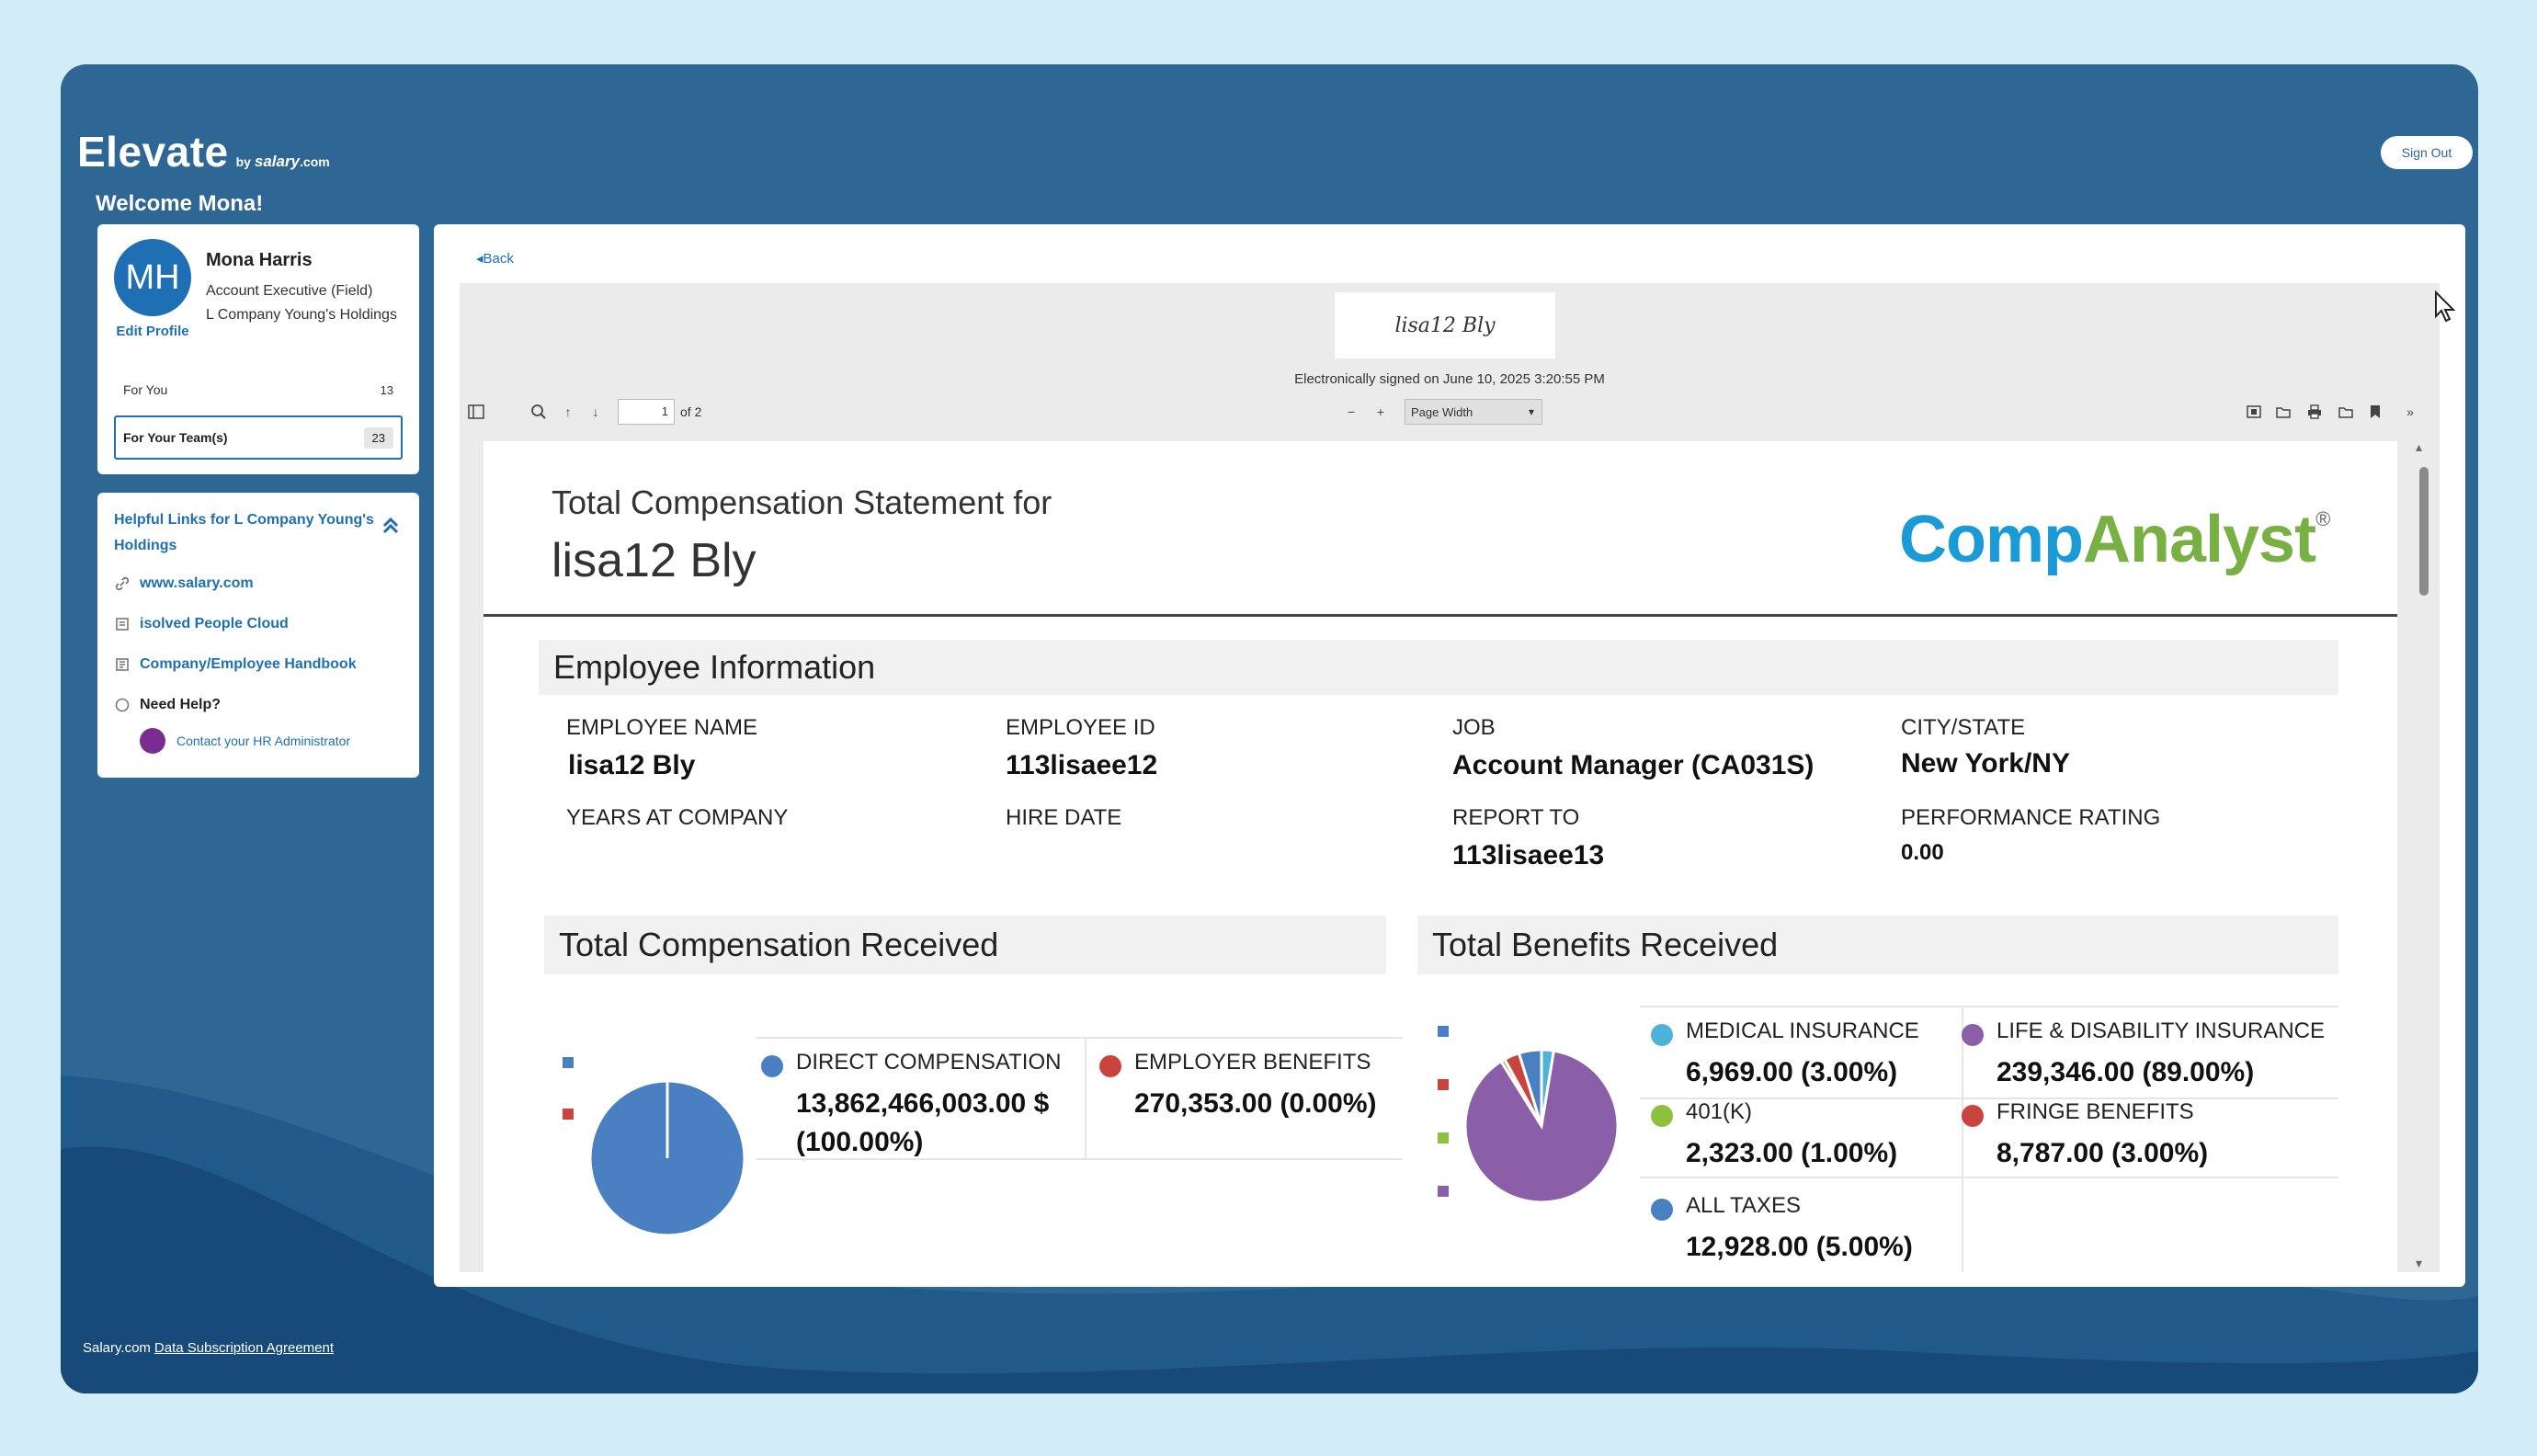  What do you see at coordinates (1516, 817) in the screenshot?
I see `report-to-label: REPORT TO` at bounding box center [1516, 817].